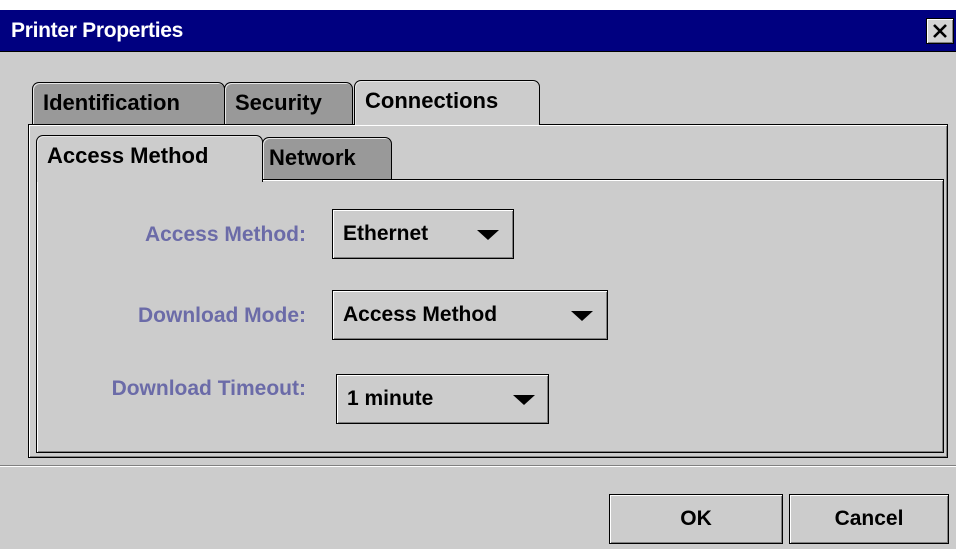 The width and height of the screenshot is (956, 549). Describe the element at coordinates (869, 519) in the screenshot. I see `cancel-button: Cancel` at that location.